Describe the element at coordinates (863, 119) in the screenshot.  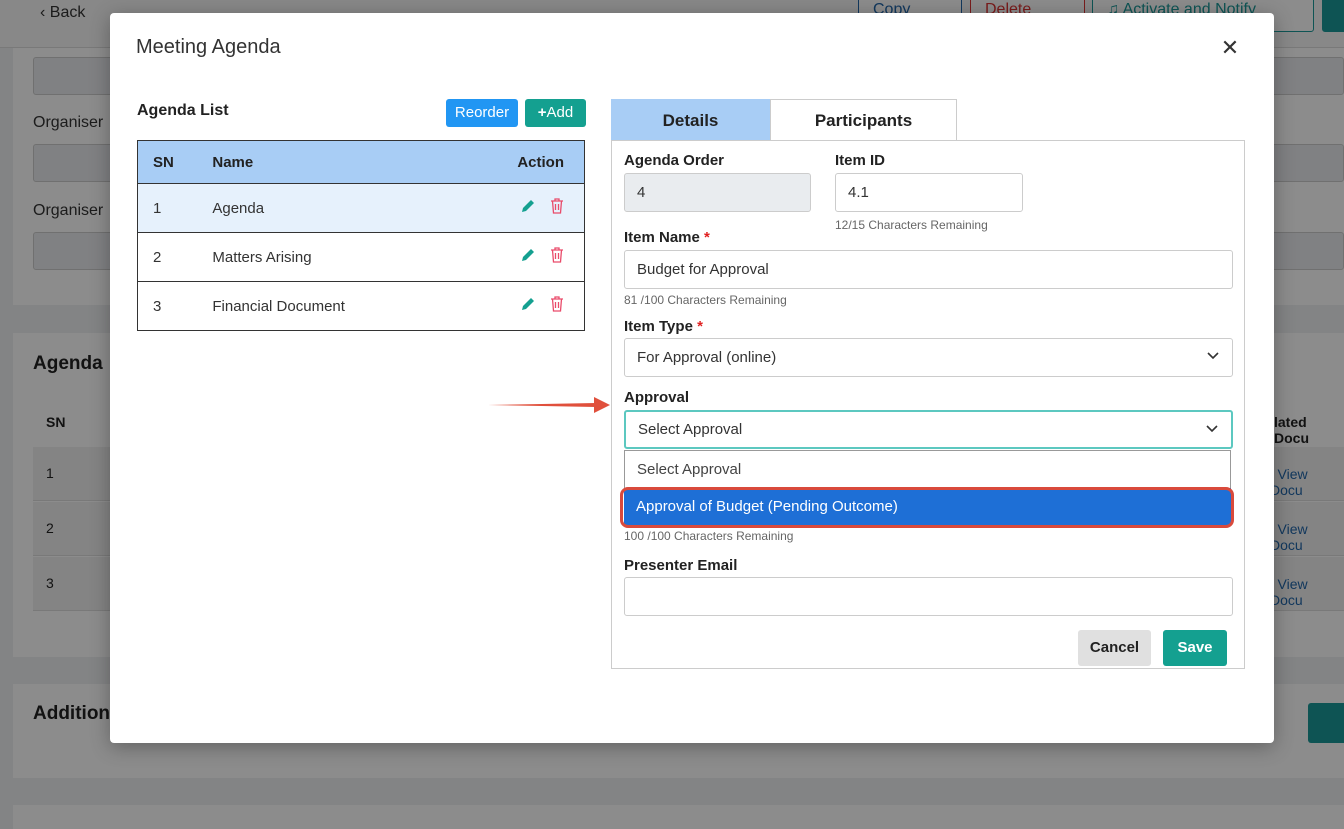
I see `tab-participants: Participants` at that location.